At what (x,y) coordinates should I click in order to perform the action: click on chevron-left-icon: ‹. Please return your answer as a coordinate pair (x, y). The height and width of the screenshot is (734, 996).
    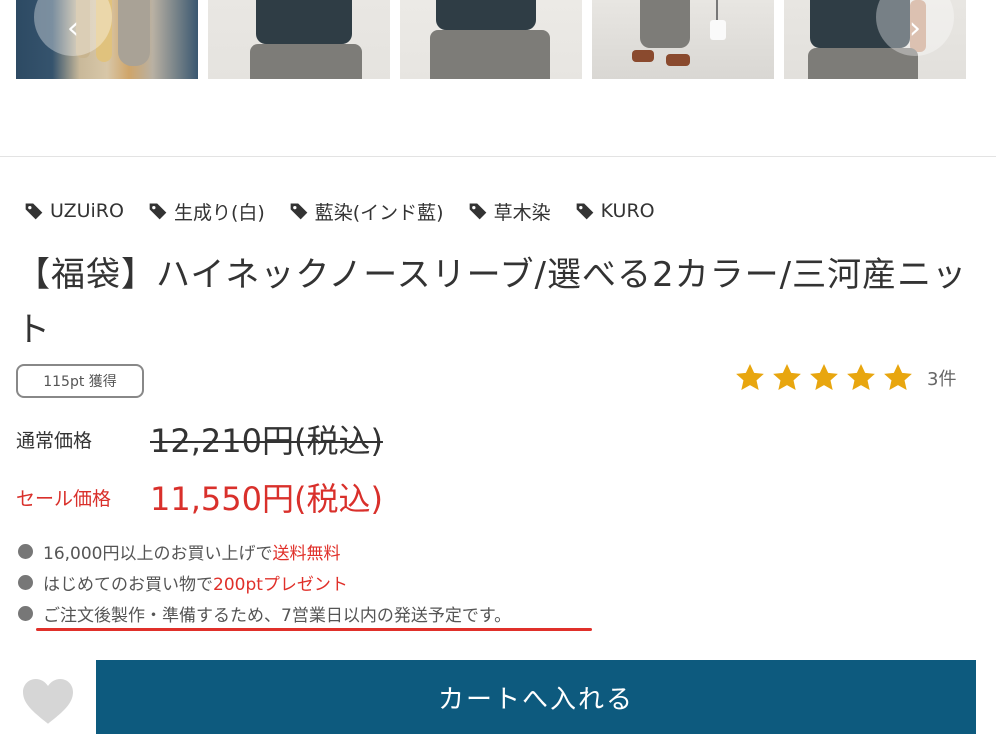
    Looking at the image, I should click on (73, 28).